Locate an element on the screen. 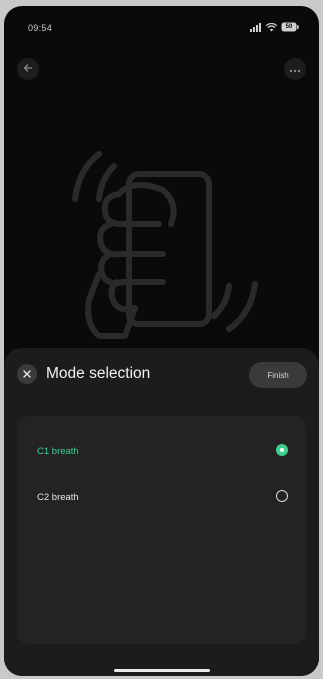 The width and height of the screenshot is (323, 679). wifi-icon is located at coordinates (271, 27).